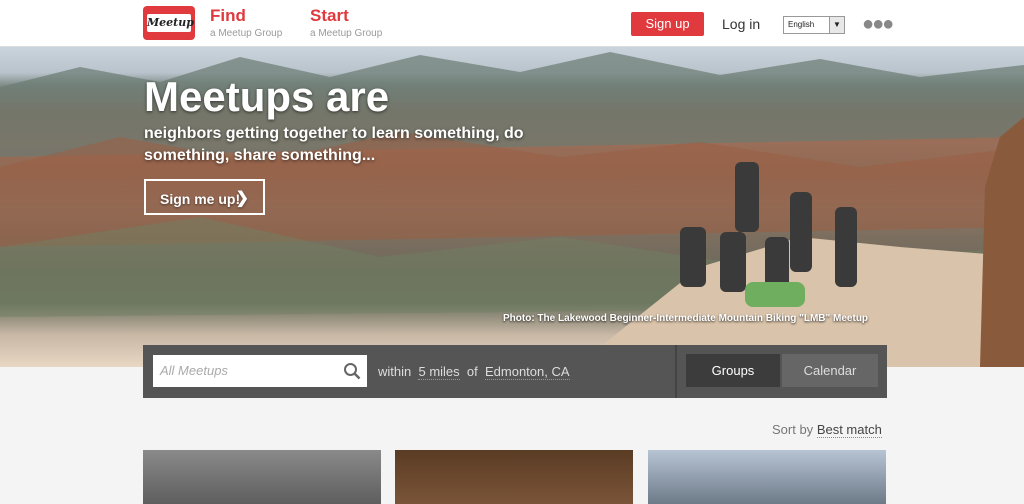  I want to click on chevron-right-icon: ❯, so click(242, 198).